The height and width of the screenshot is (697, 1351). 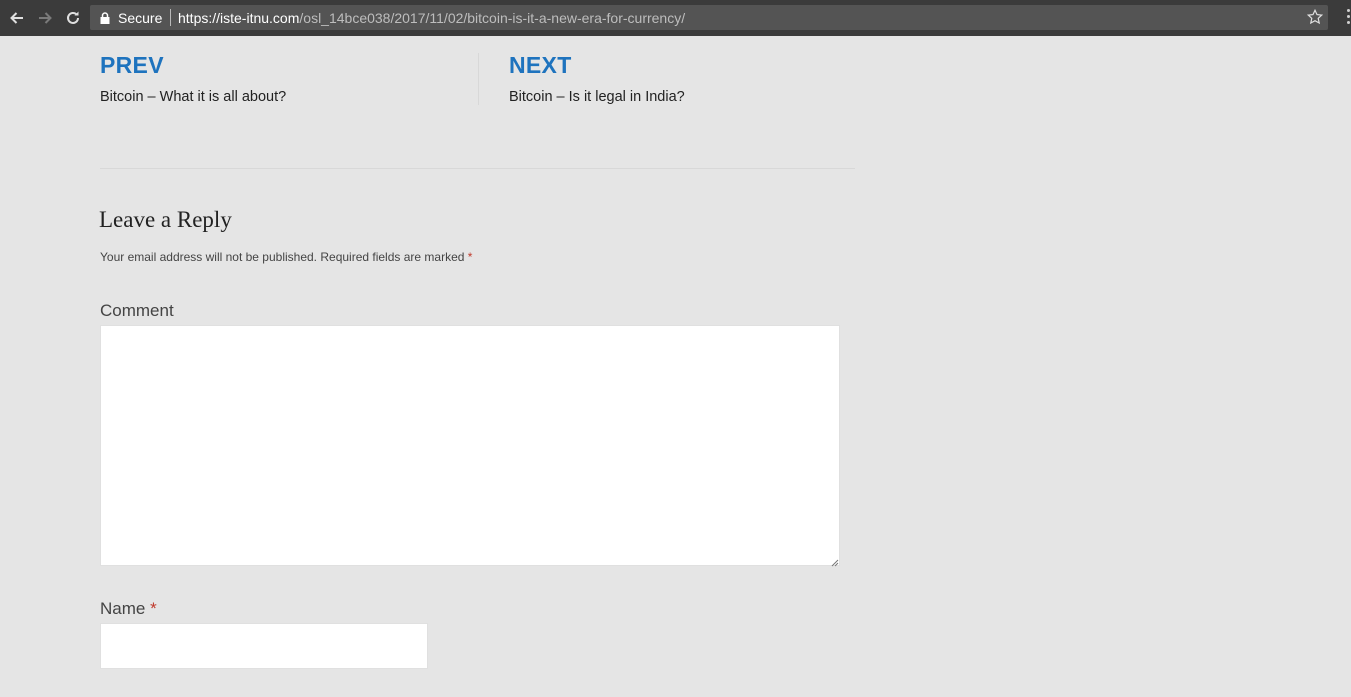 What do you see at coordinates (1315, 19) in the screenshot?
I see `star-icon` at bounding box center [1315, 19].